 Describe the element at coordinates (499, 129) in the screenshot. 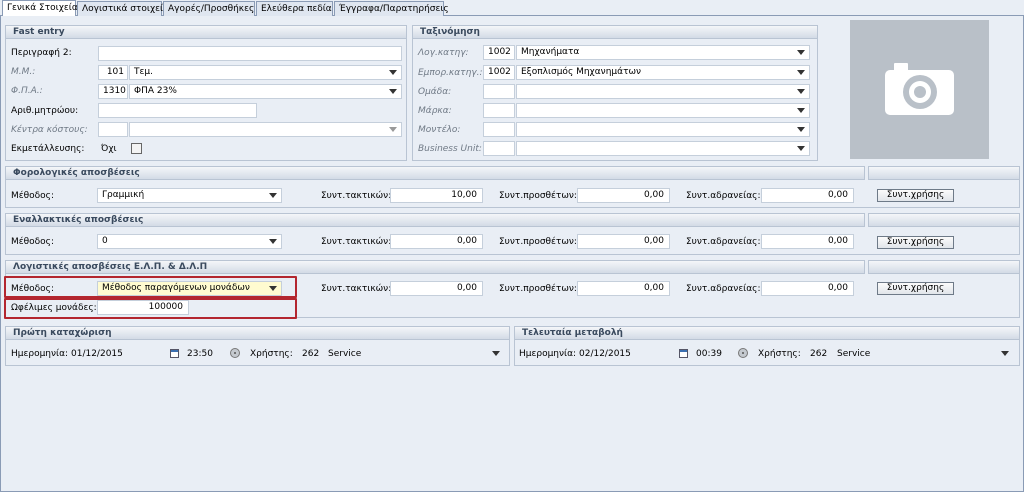

I see `model-code` at that location.